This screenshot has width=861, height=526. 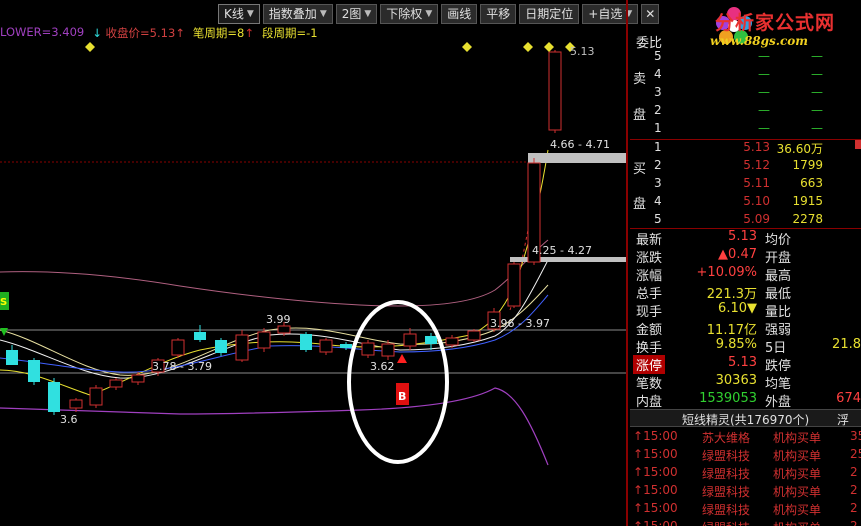 I want to click on toolbar-button: 2图 ▼, so click(x=356, y=14).